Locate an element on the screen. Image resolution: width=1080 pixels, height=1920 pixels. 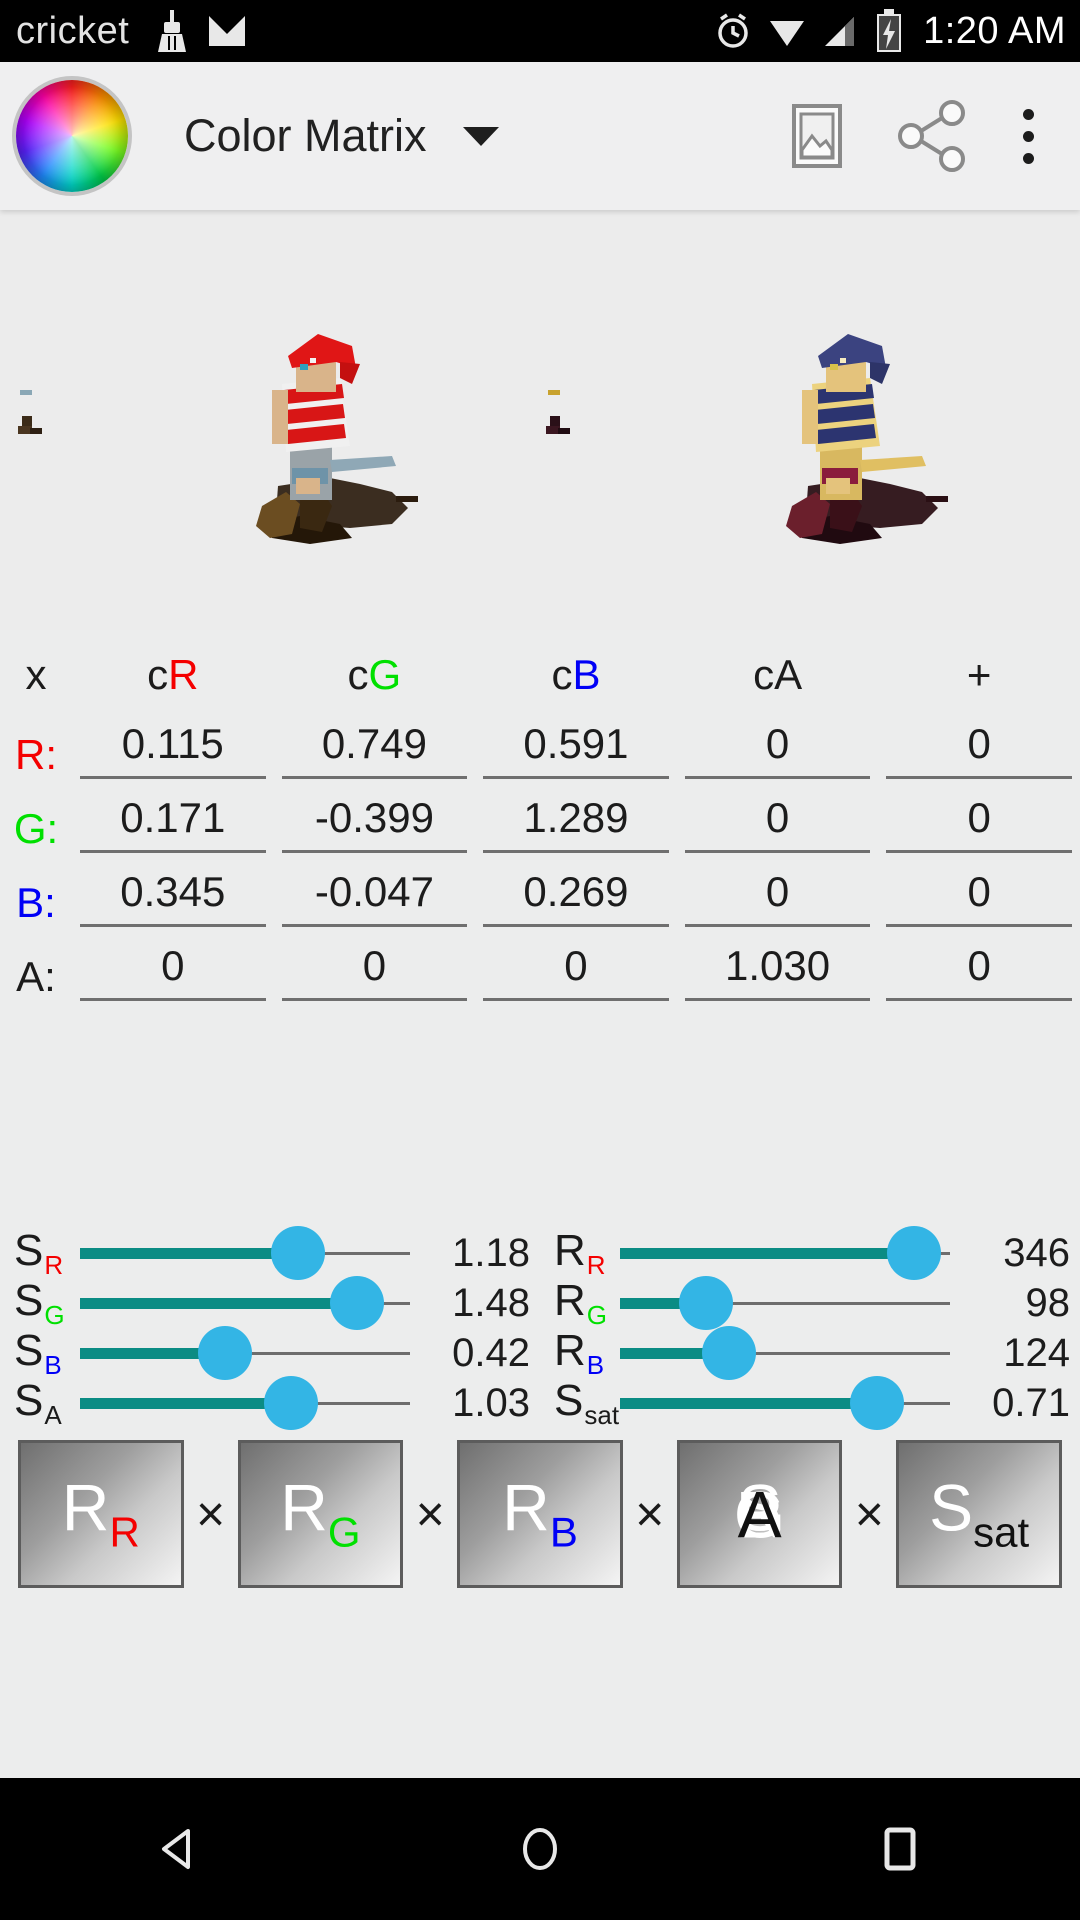
slider-thumb-s-sat is located at coordinates (877, 1403).